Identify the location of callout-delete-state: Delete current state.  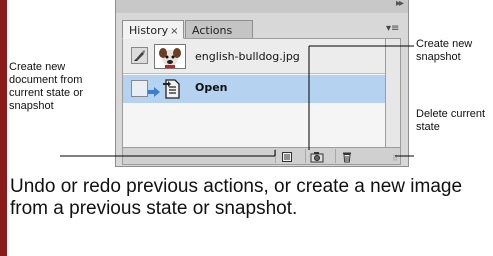
(451, 120).